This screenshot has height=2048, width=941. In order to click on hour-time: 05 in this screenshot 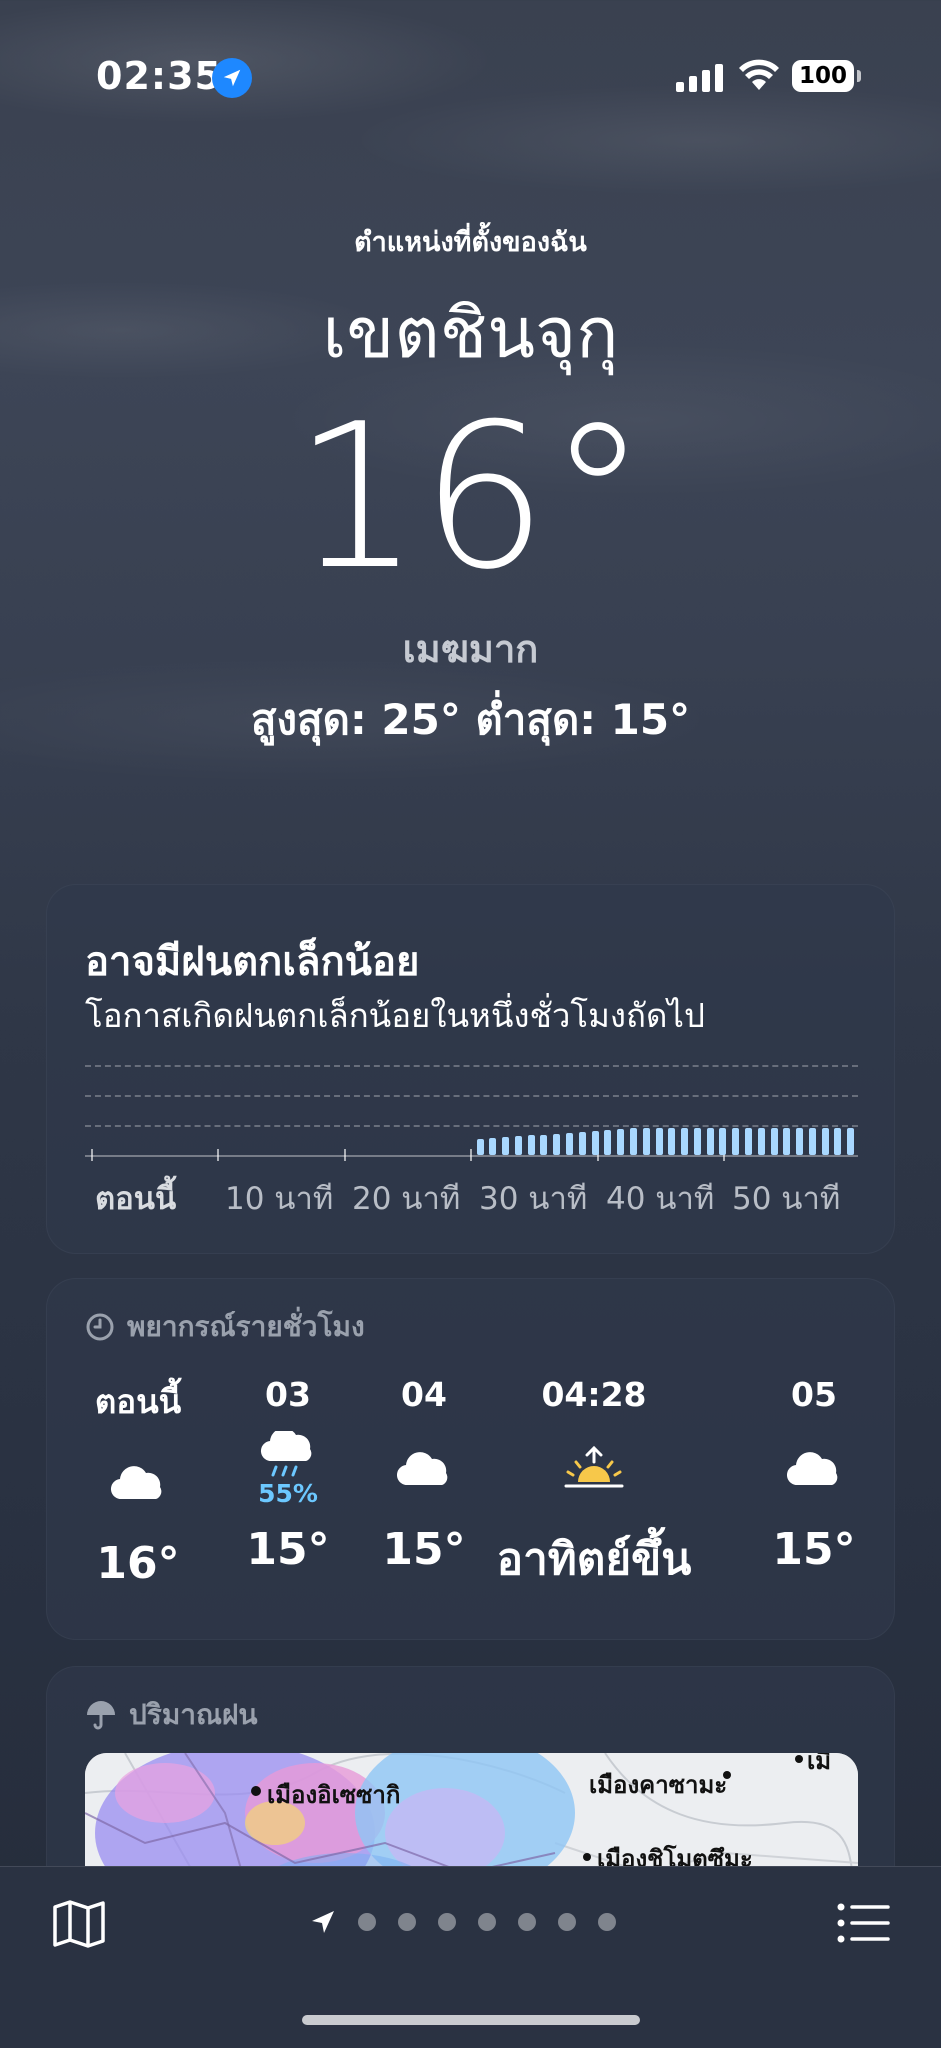, I will do `click(814, 1394)`.